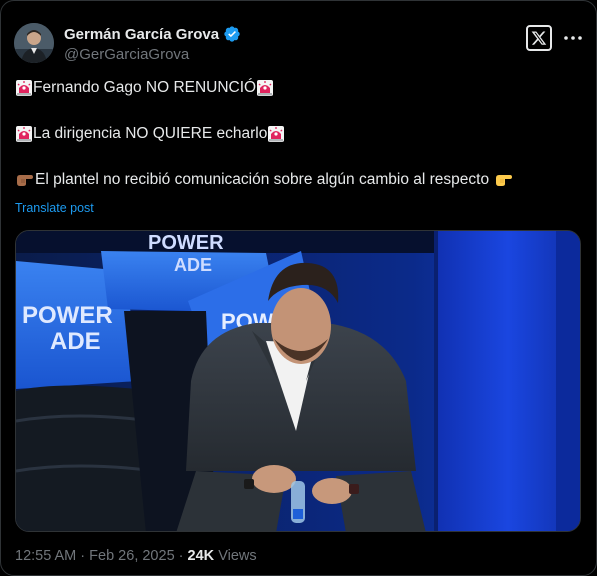 Image resolution: width=597 pixels, height=576 pixels. Describe the element at coordinates (152, 43) in the screenshot. I see `author-names: Germán García Grova @GerGarciaGrova` at that location.